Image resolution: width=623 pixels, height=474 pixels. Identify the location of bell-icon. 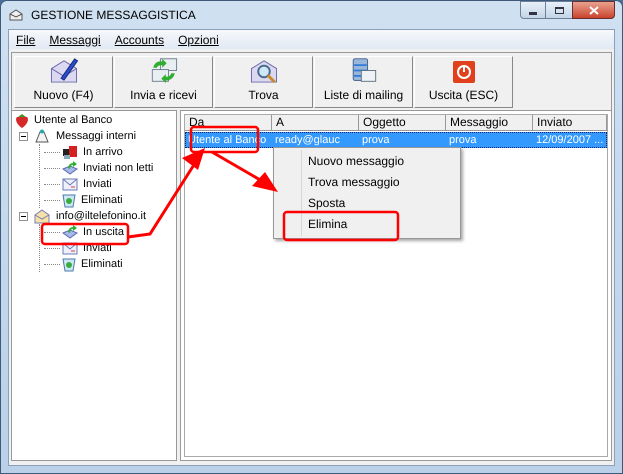
(42, 136).